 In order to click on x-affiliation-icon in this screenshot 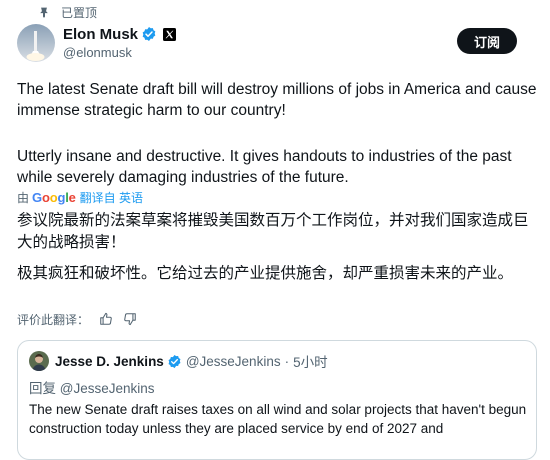, I will do `click(170, 34)`.